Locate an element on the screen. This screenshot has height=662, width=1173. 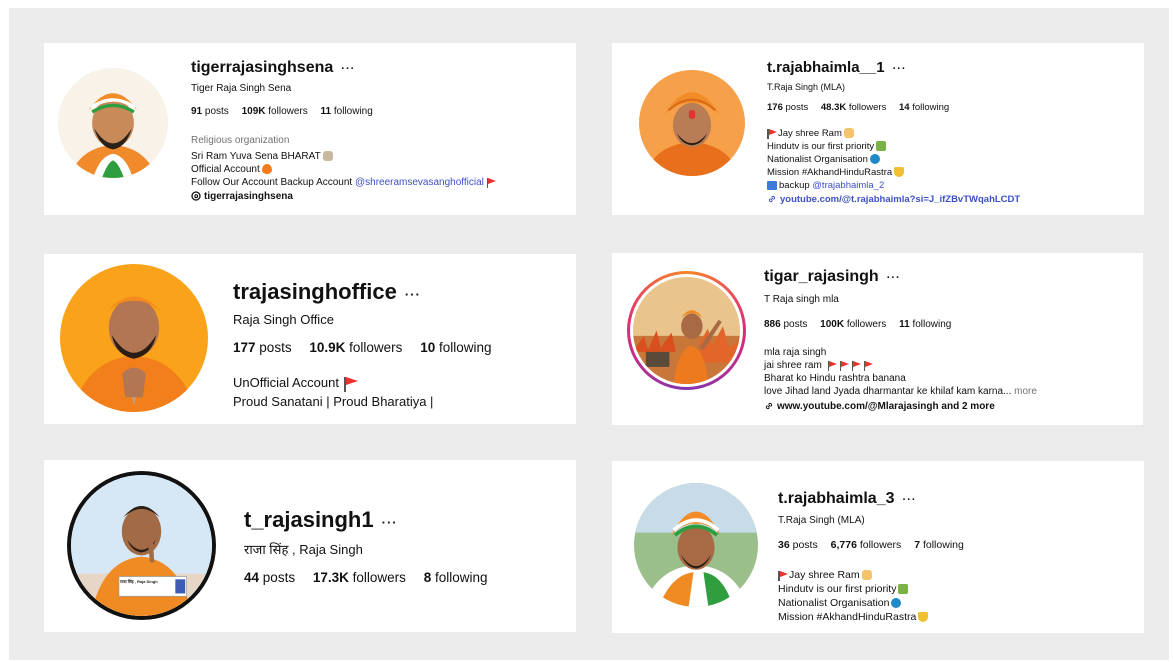
bio-line: Sri Ram Yuva Sena BHARAT is located at coordinates (262, 156).